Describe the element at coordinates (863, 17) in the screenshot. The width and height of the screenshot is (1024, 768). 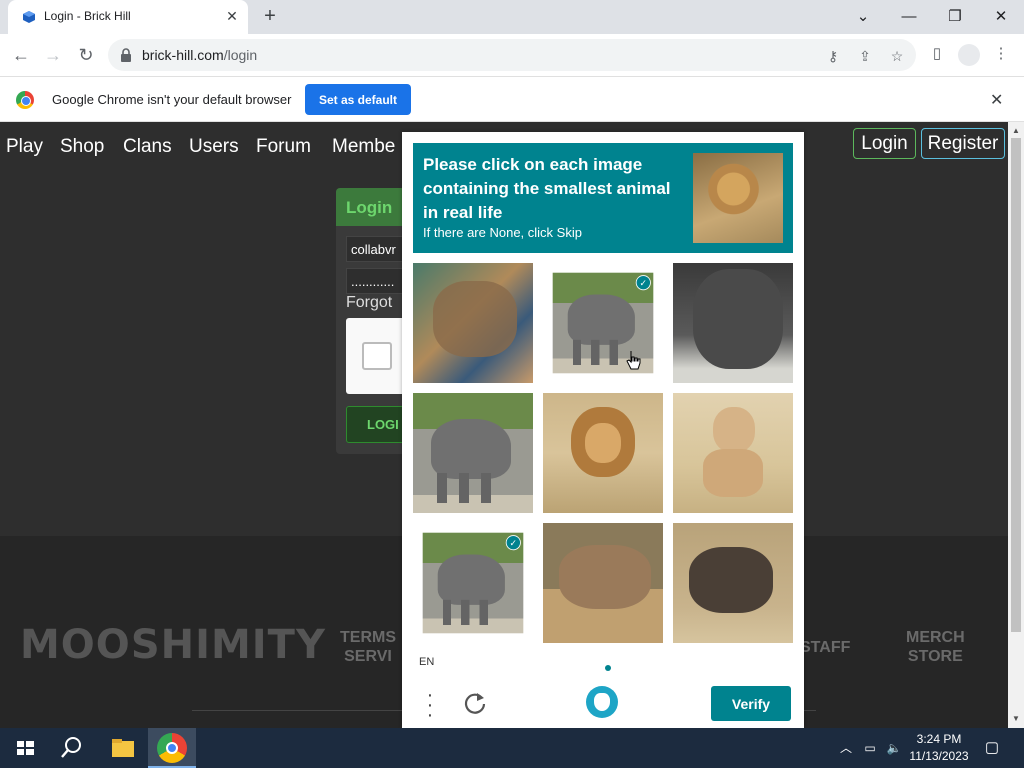
I see `tab-search-chevron-down-icon: ⌄` at that location.